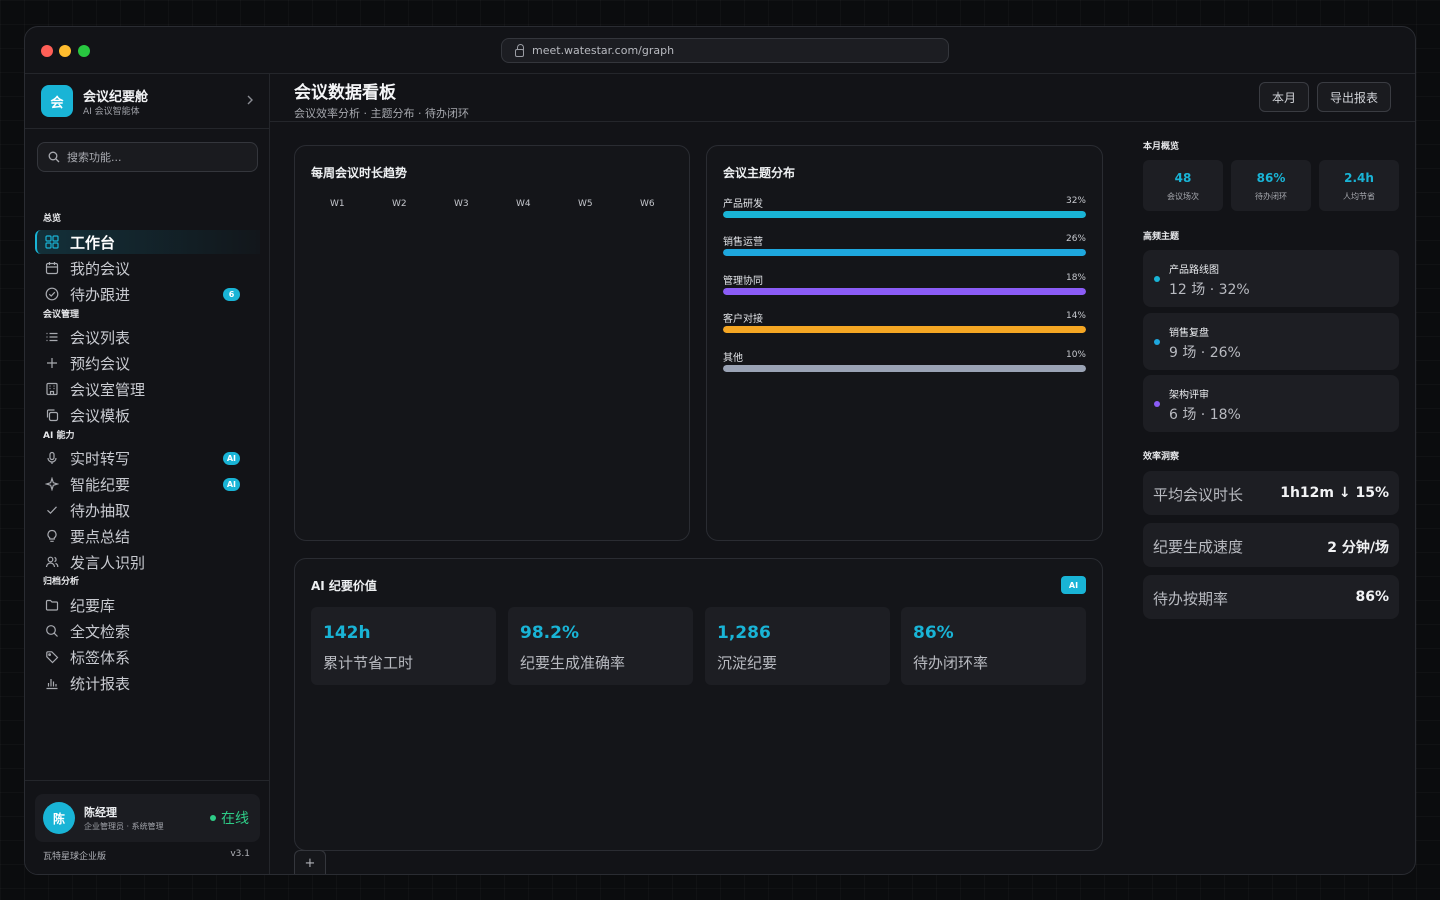 The width and height of the screenshot is (1440, 900). Describe the element at coordinates (111, 112) in the screenshot. I see `brand-subtitle: AI 会议智能体` at that location.